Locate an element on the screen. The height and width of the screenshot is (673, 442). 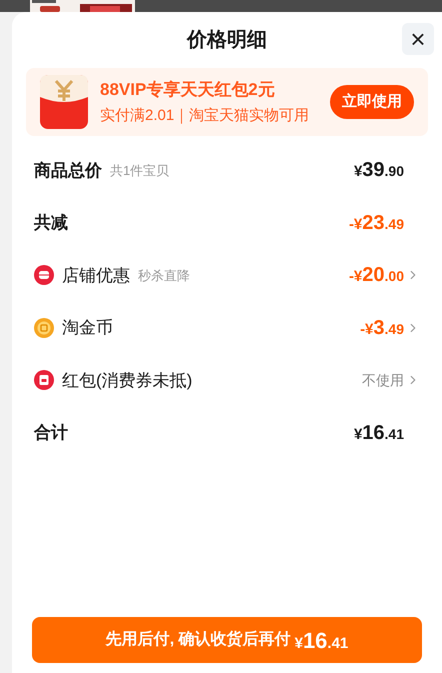
row-label: 淘金币 is located at coordinates (87, 328).